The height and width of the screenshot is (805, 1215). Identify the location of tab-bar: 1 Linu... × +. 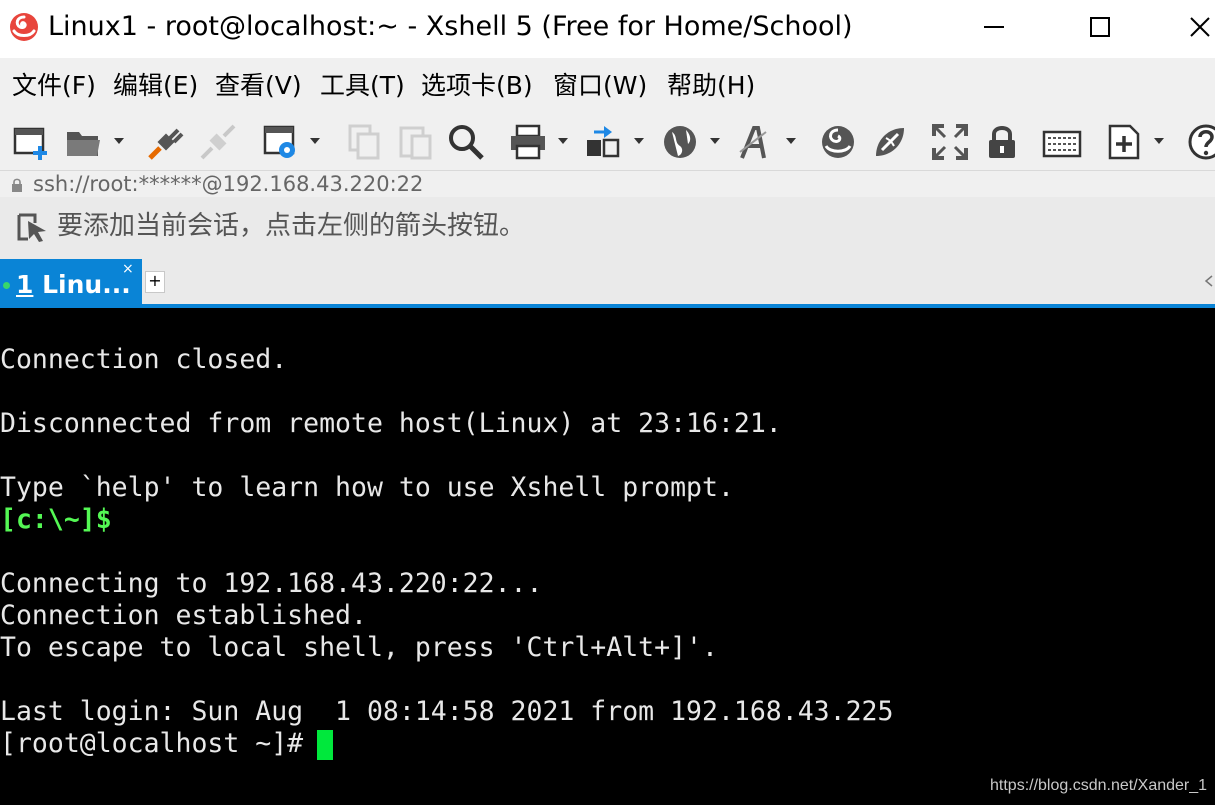
(607, 281).